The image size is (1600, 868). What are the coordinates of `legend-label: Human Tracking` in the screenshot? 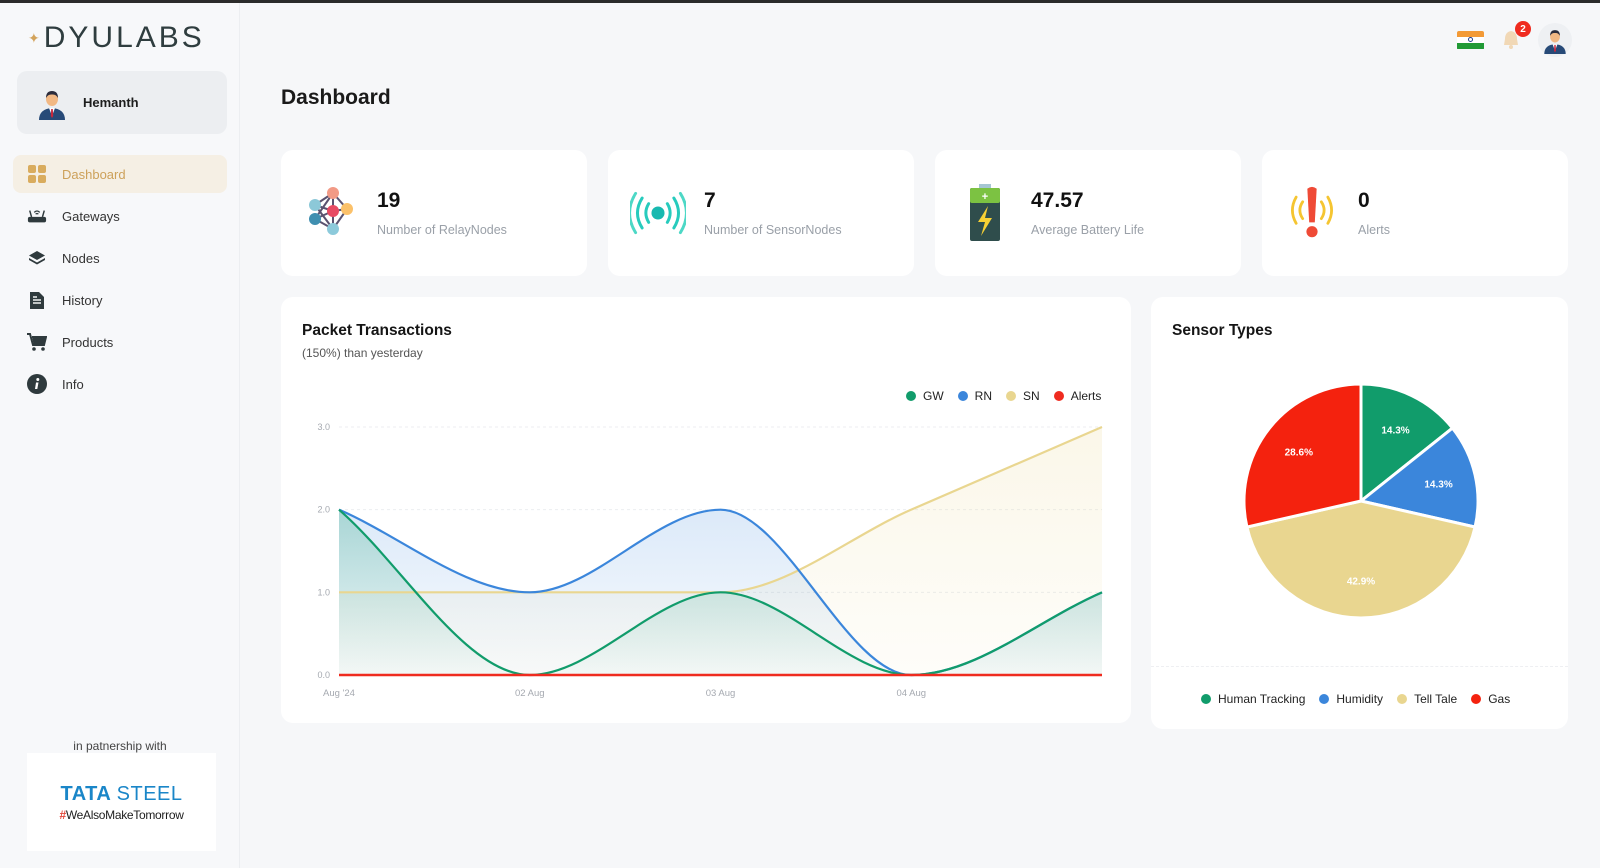 It's located at (1262, 699).